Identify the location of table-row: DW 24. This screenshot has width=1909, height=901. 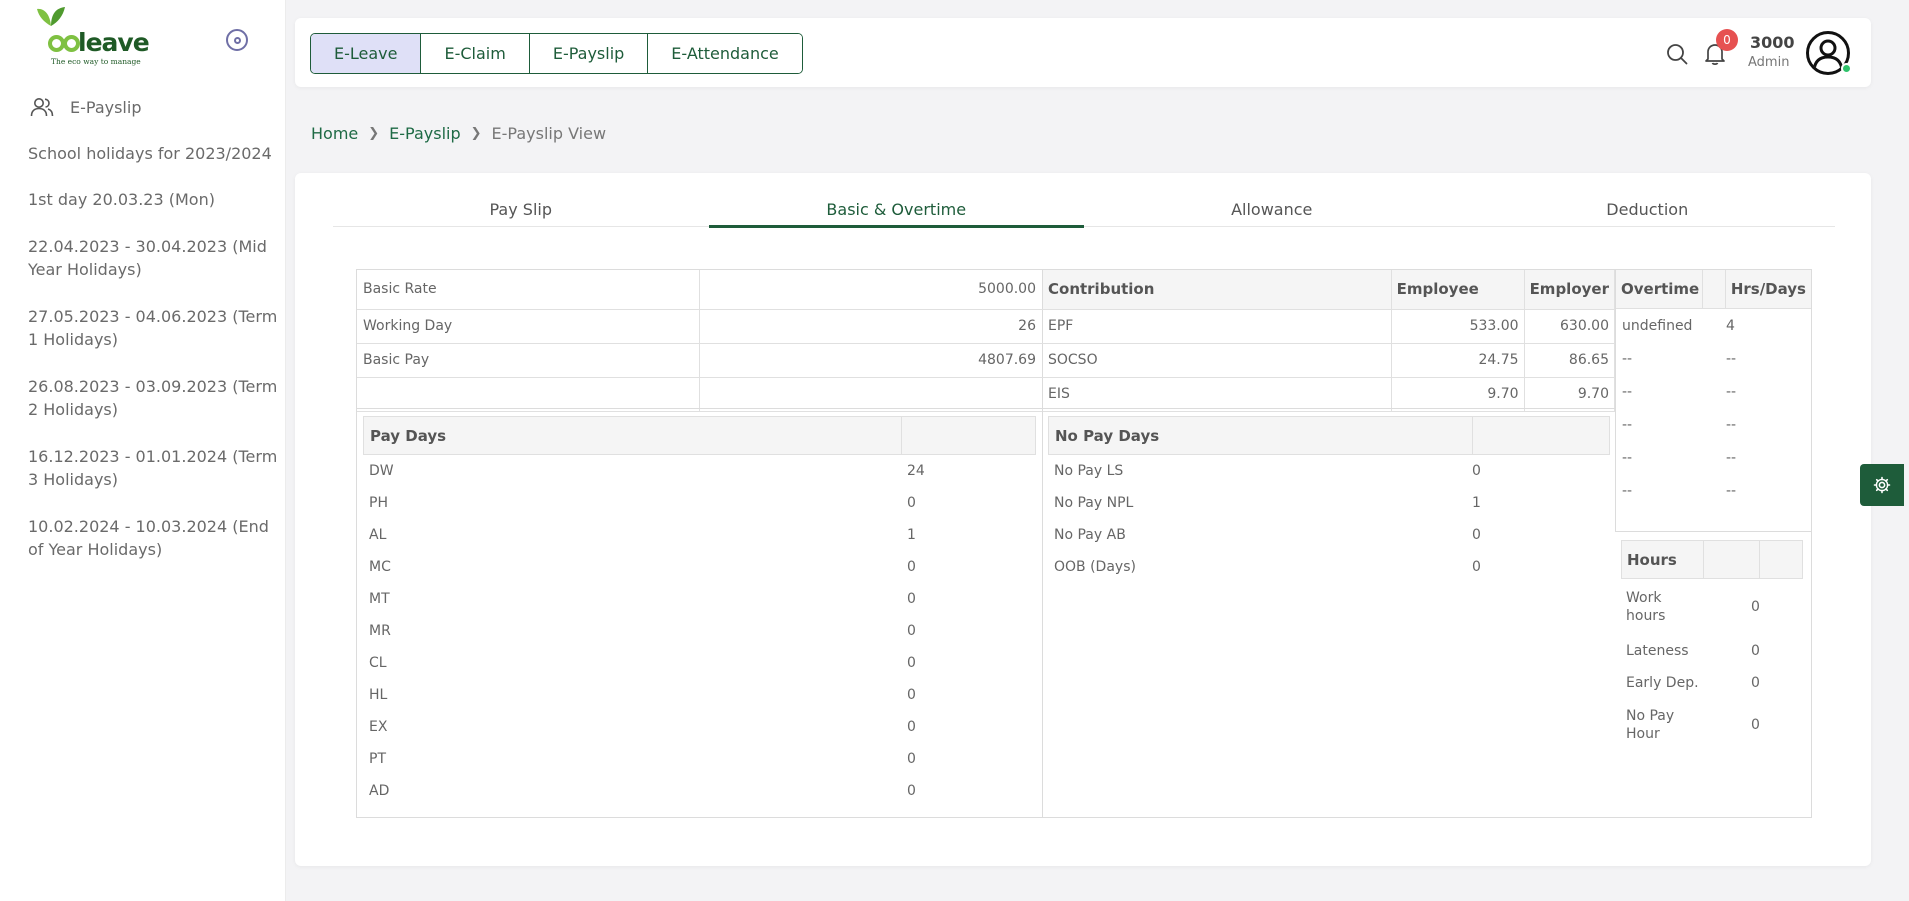
(699, 471).